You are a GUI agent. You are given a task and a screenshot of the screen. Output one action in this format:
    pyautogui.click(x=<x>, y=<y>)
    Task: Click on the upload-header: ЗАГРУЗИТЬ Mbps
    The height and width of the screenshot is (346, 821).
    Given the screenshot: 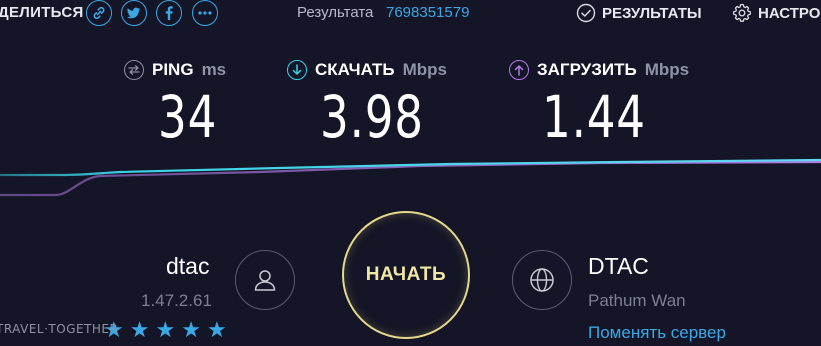 What is the action you would take?
    pyautogui.click(x=599, y=70)
    